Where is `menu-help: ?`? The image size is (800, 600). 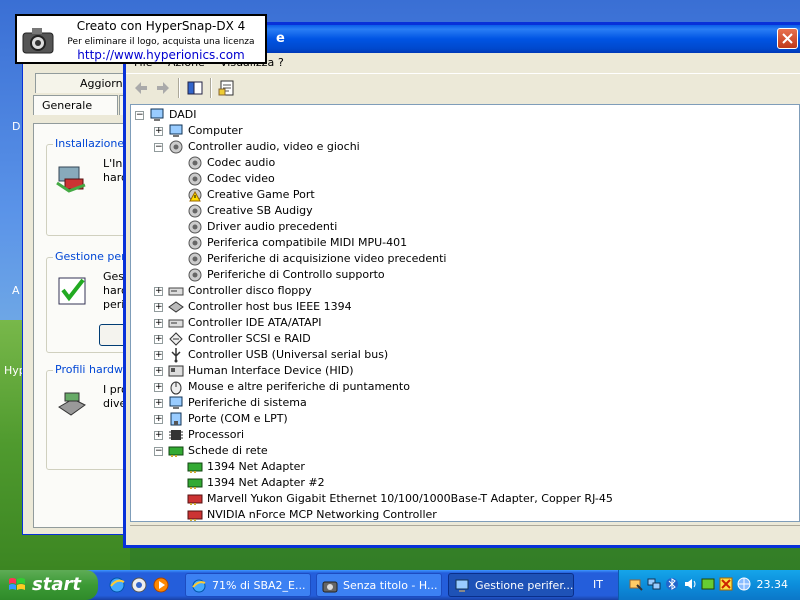 menu-help: ? is located at coordinates (281, 62).